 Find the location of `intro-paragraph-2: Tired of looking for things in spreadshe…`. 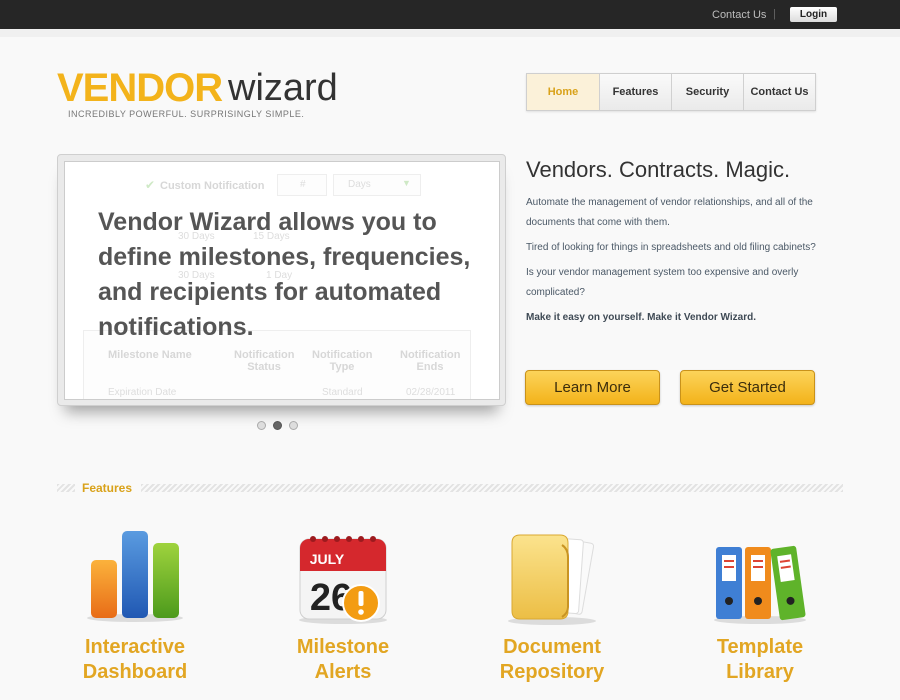

intro-paragraph-2: Tired of looking for things in spreadshe… is located at coordinates (671, 247).